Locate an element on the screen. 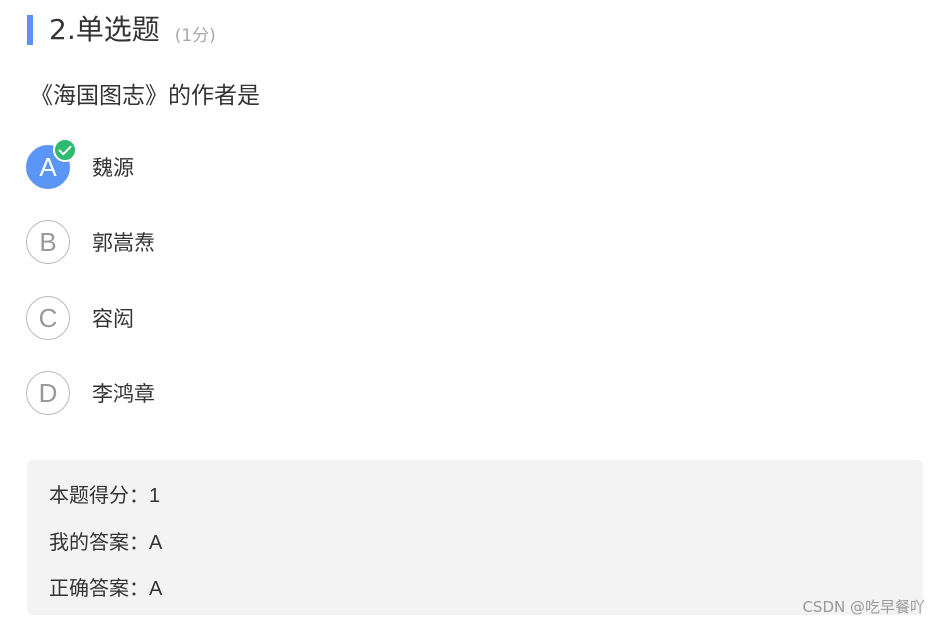 Image resolution: width=941 pixels, height=624 pixels. option-d-label: 李鸿章 is located at coordinates (123, 394).